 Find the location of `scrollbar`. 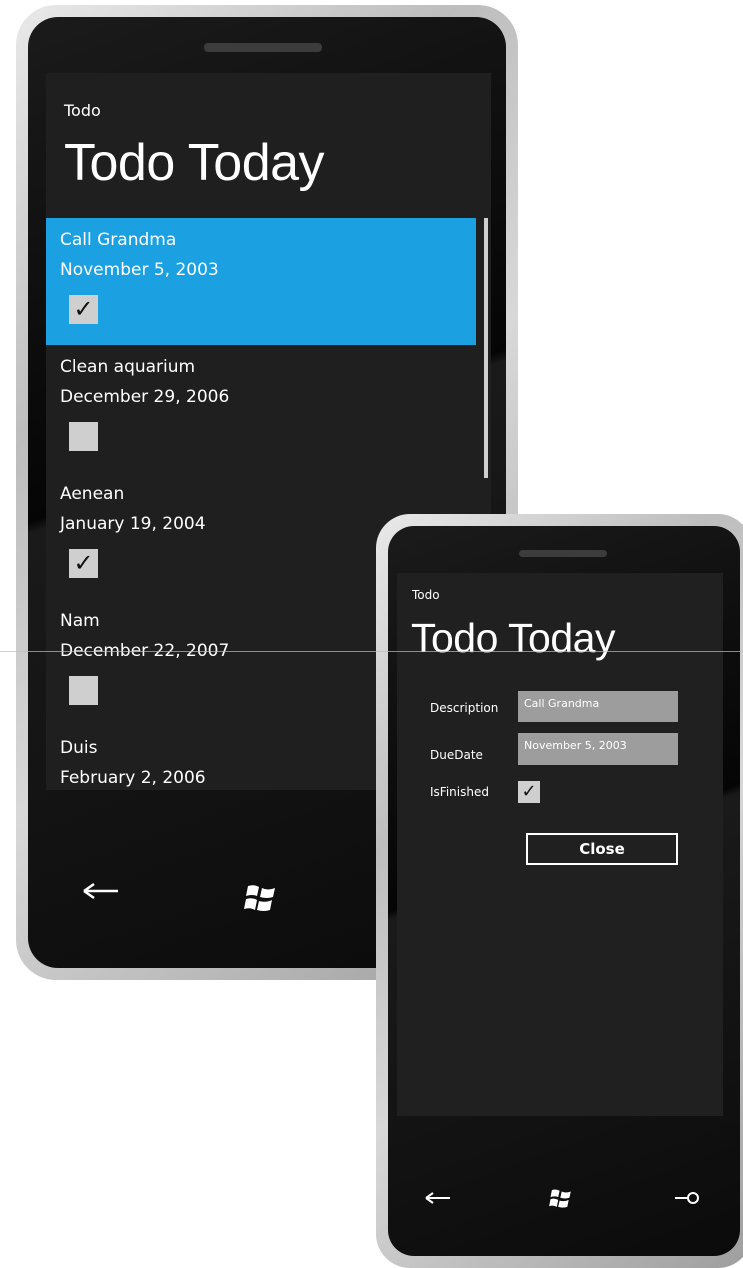

scrollbar is located at coordinates (486, 348).